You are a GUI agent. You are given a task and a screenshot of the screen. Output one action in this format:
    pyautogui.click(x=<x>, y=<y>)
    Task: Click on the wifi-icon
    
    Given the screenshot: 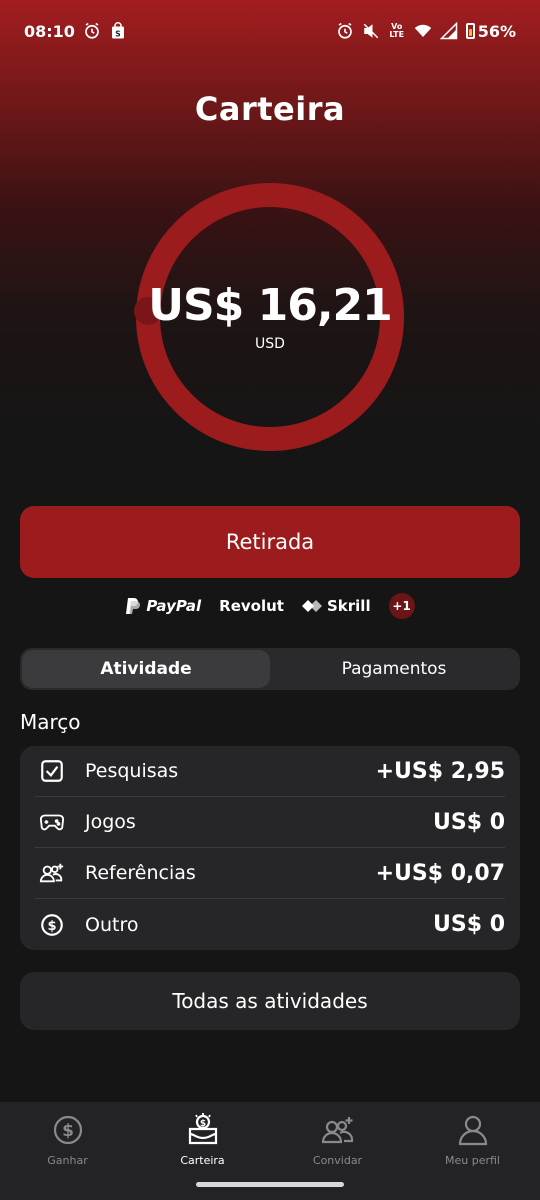 What is the action you would take?
    pyautogui.click(x=423, y=31)
    